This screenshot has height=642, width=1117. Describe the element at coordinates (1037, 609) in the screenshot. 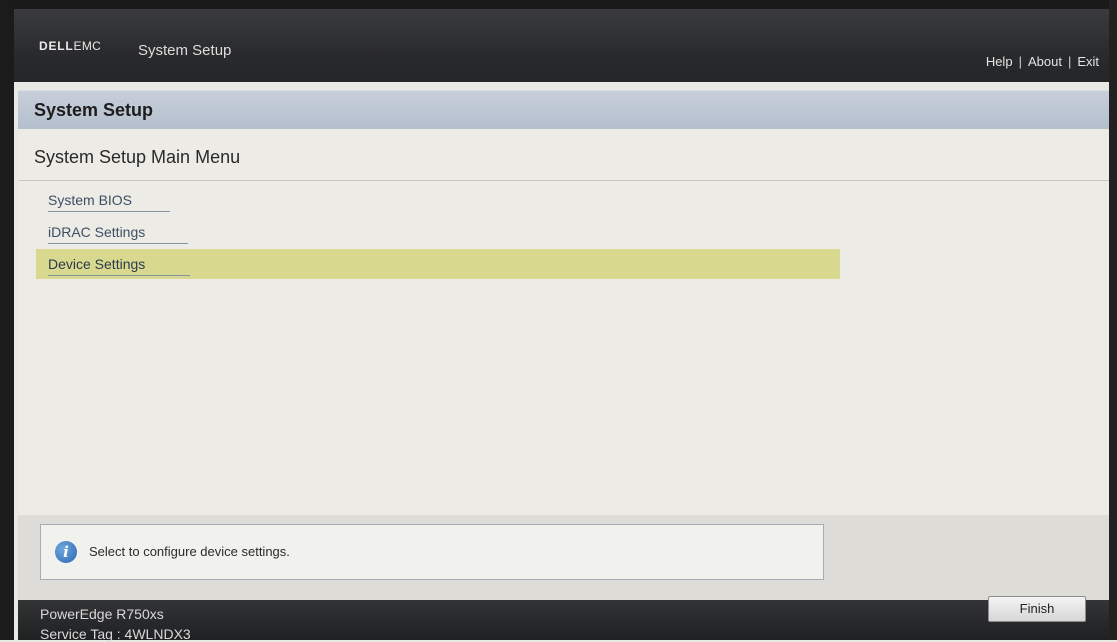

I see `finish-button: Finish` at that location.